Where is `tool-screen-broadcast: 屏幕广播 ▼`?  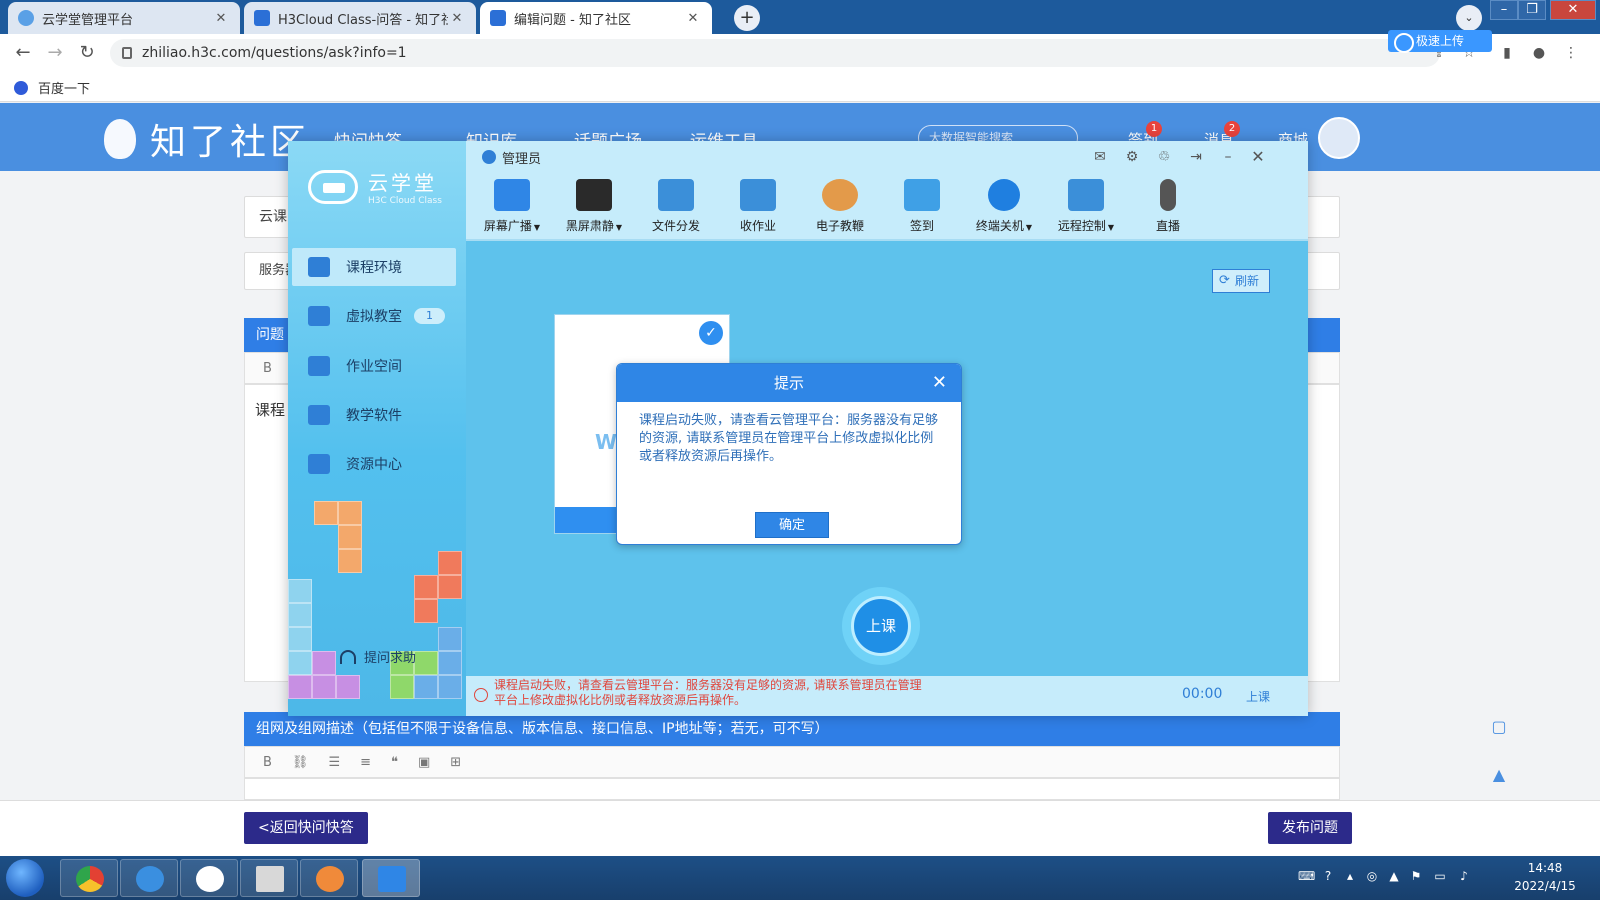
tool-screen-broadcast: 屏幕广播 ▼ is located at coordinates (512, 206).